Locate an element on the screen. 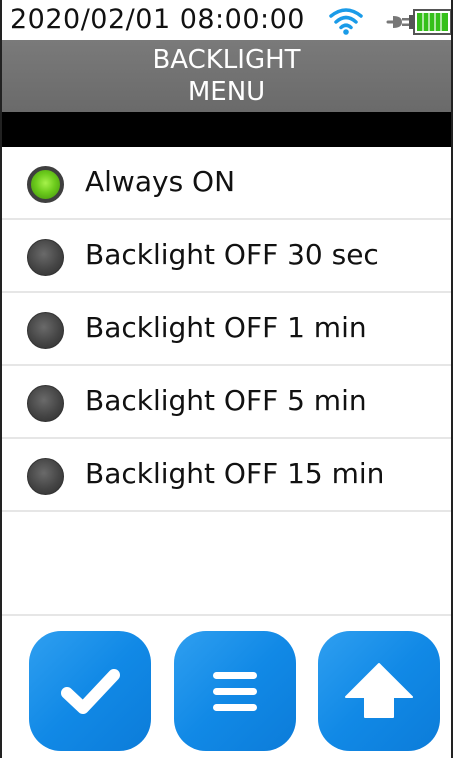  status-bar: 2020/02/01 08:00:00 is located at coordinates (226, 20).